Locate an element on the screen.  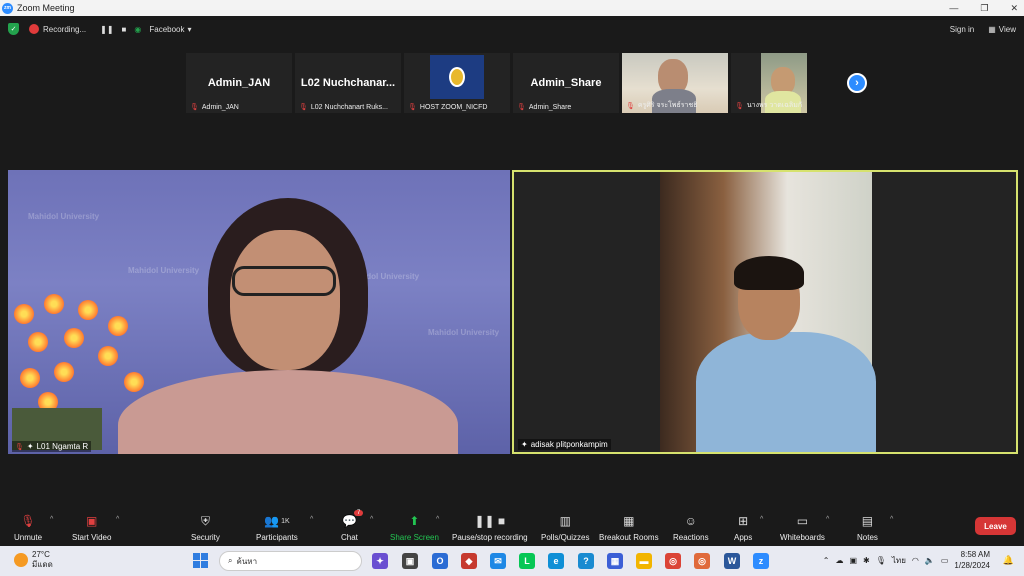
system-tray: ⌃ ☁ ▣ ✱ 🎙 ไทย ◠ 🔈 ▭ 8:58 AM 1/28/2024 is located at coordinates (906, 560).